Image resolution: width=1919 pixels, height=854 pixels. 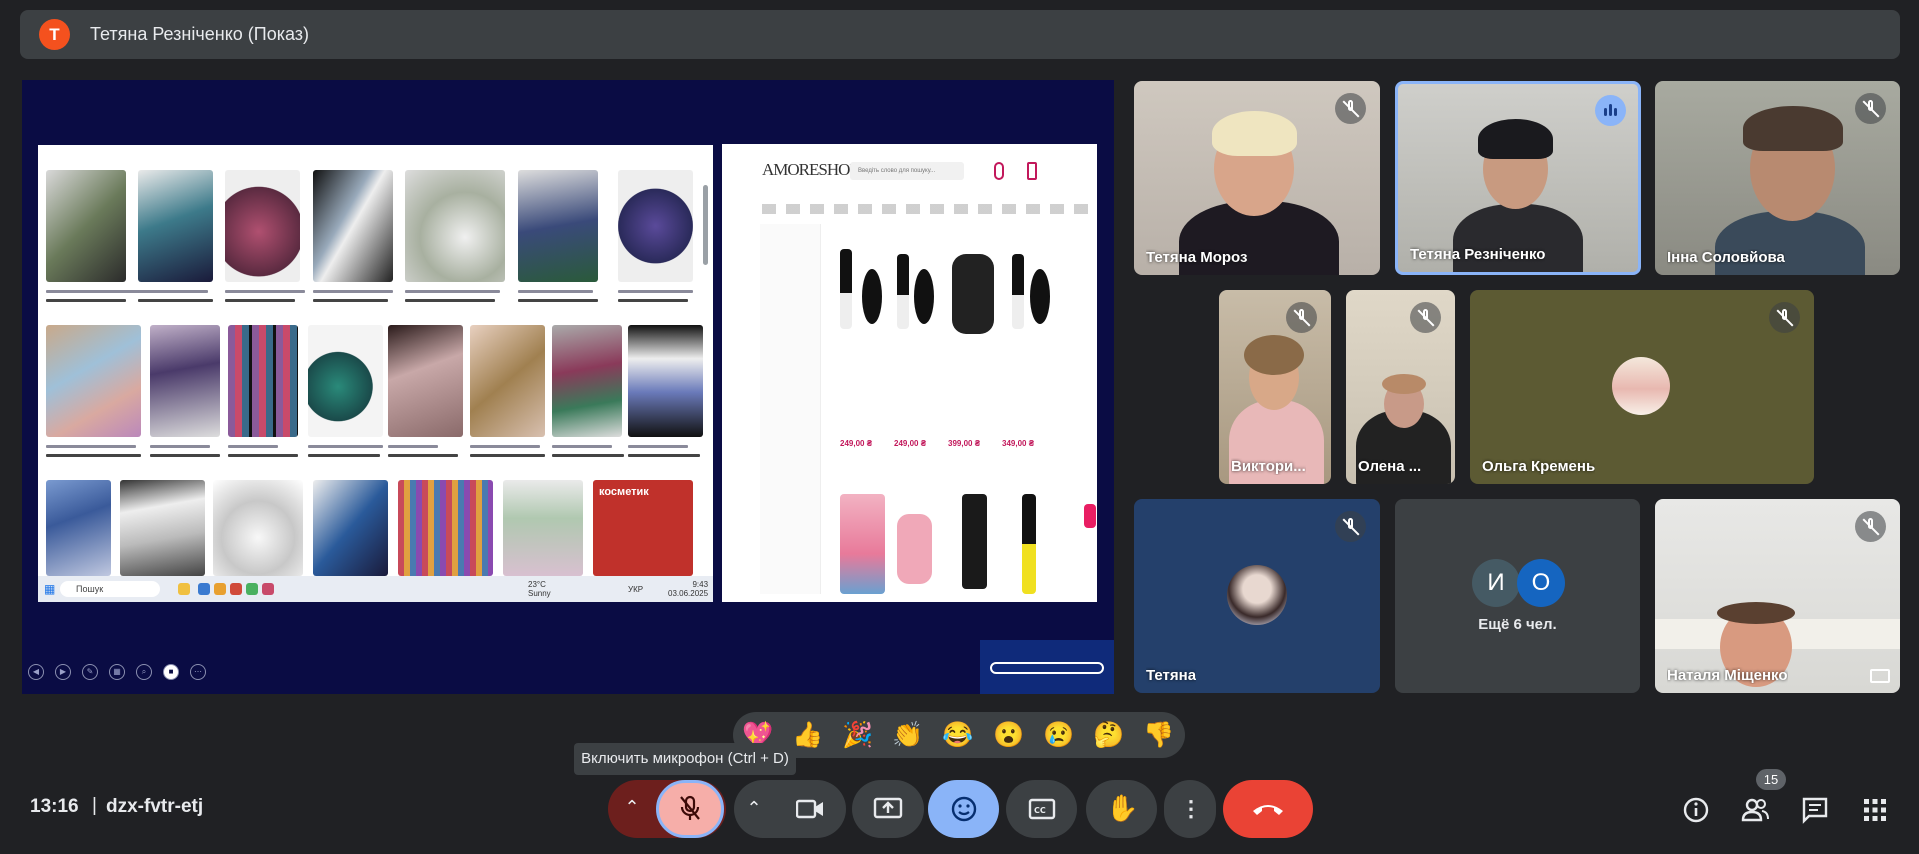 What do you see at coordinates (688, 593) in the screenshot?
I see `taskbar-date: 03.06.2025` at bounding box center [688, 593].